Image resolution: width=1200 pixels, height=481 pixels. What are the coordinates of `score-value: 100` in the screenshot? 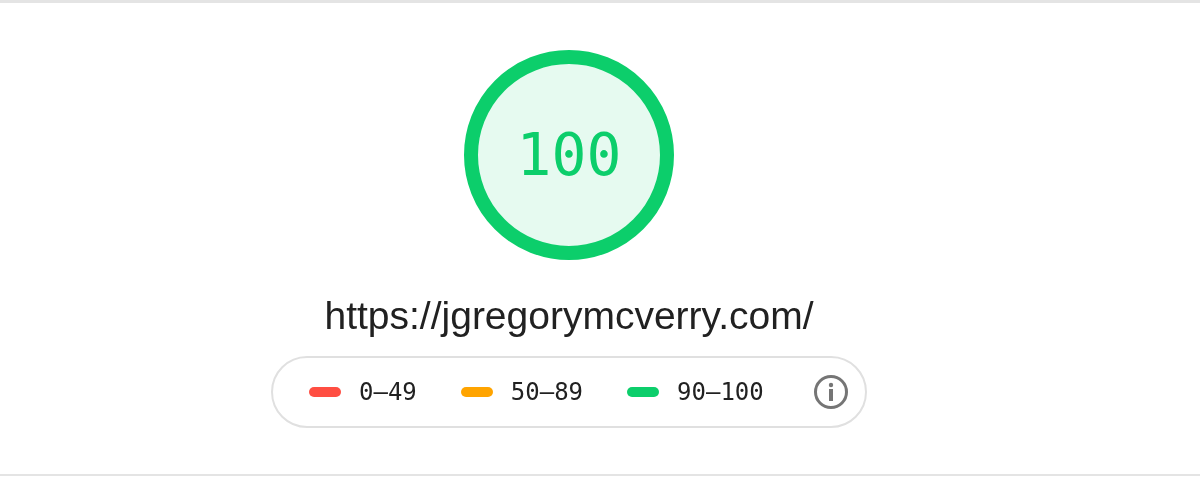 It's located at (569, 155).